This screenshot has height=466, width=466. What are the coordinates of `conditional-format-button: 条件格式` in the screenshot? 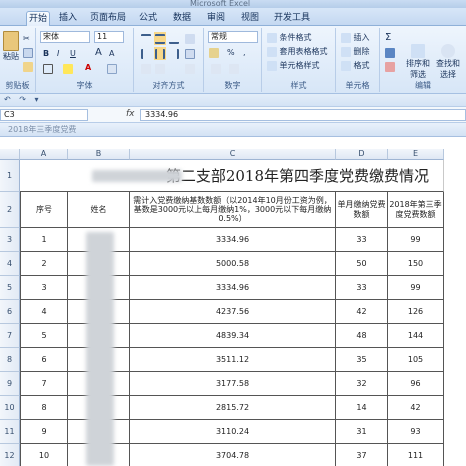 It's located at (289, 37).